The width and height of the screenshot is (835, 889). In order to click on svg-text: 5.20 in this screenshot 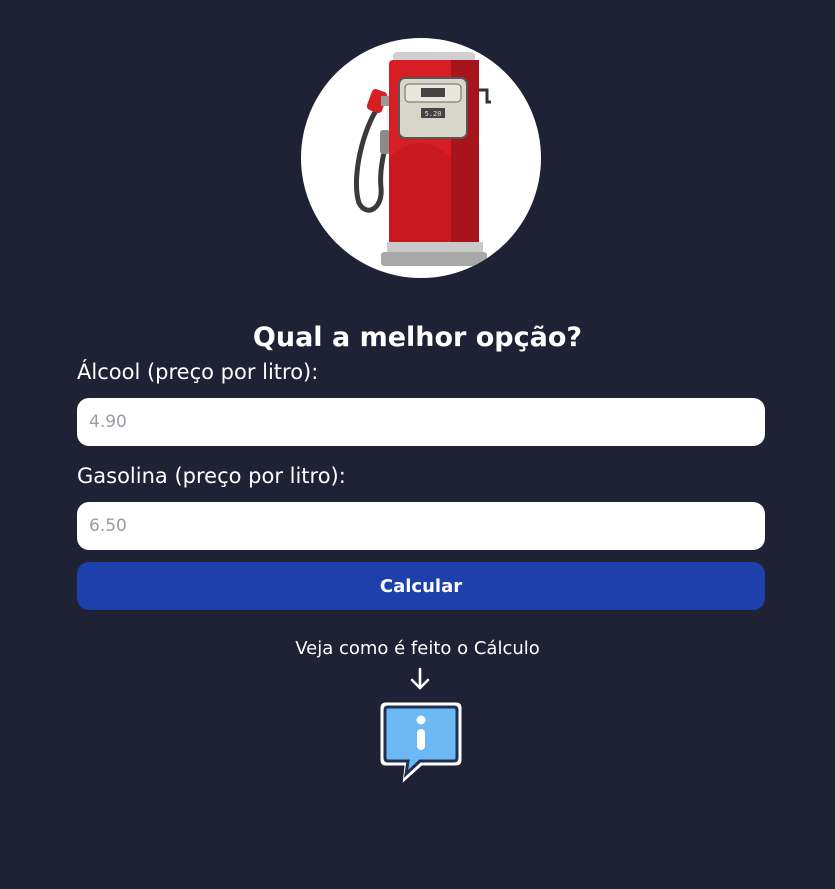, I will do `click(433, 114)`.